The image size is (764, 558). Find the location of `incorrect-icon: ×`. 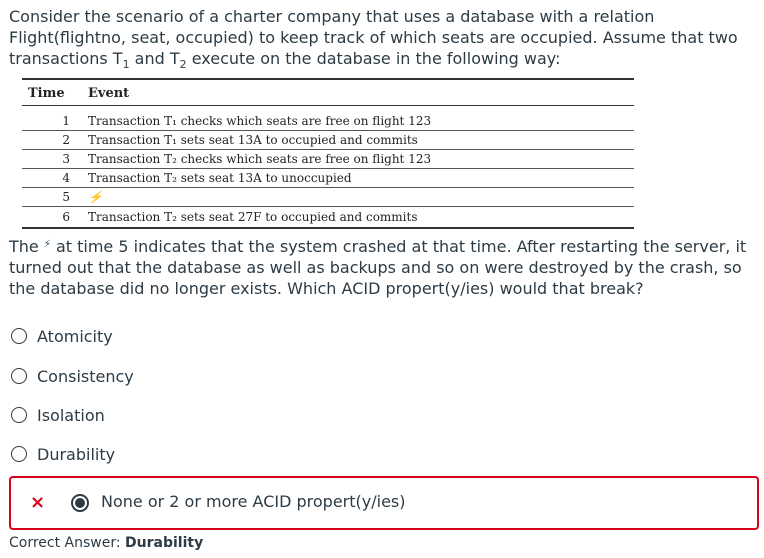

incorrect-icon: × is located at coordinates (38, 502).